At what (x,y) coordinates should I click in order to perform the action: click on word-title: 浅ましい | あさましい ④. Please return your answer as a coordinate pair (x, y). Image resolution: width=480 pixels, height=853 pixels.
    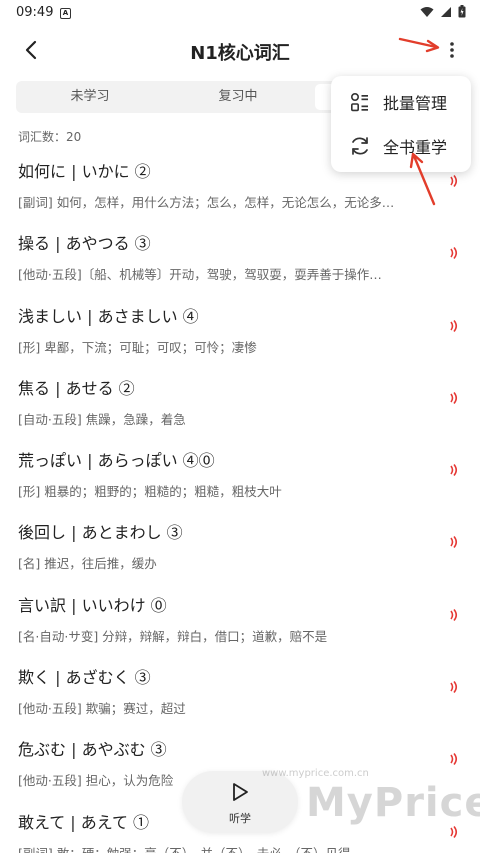
    Looking at the image, I should click on (108, 316).